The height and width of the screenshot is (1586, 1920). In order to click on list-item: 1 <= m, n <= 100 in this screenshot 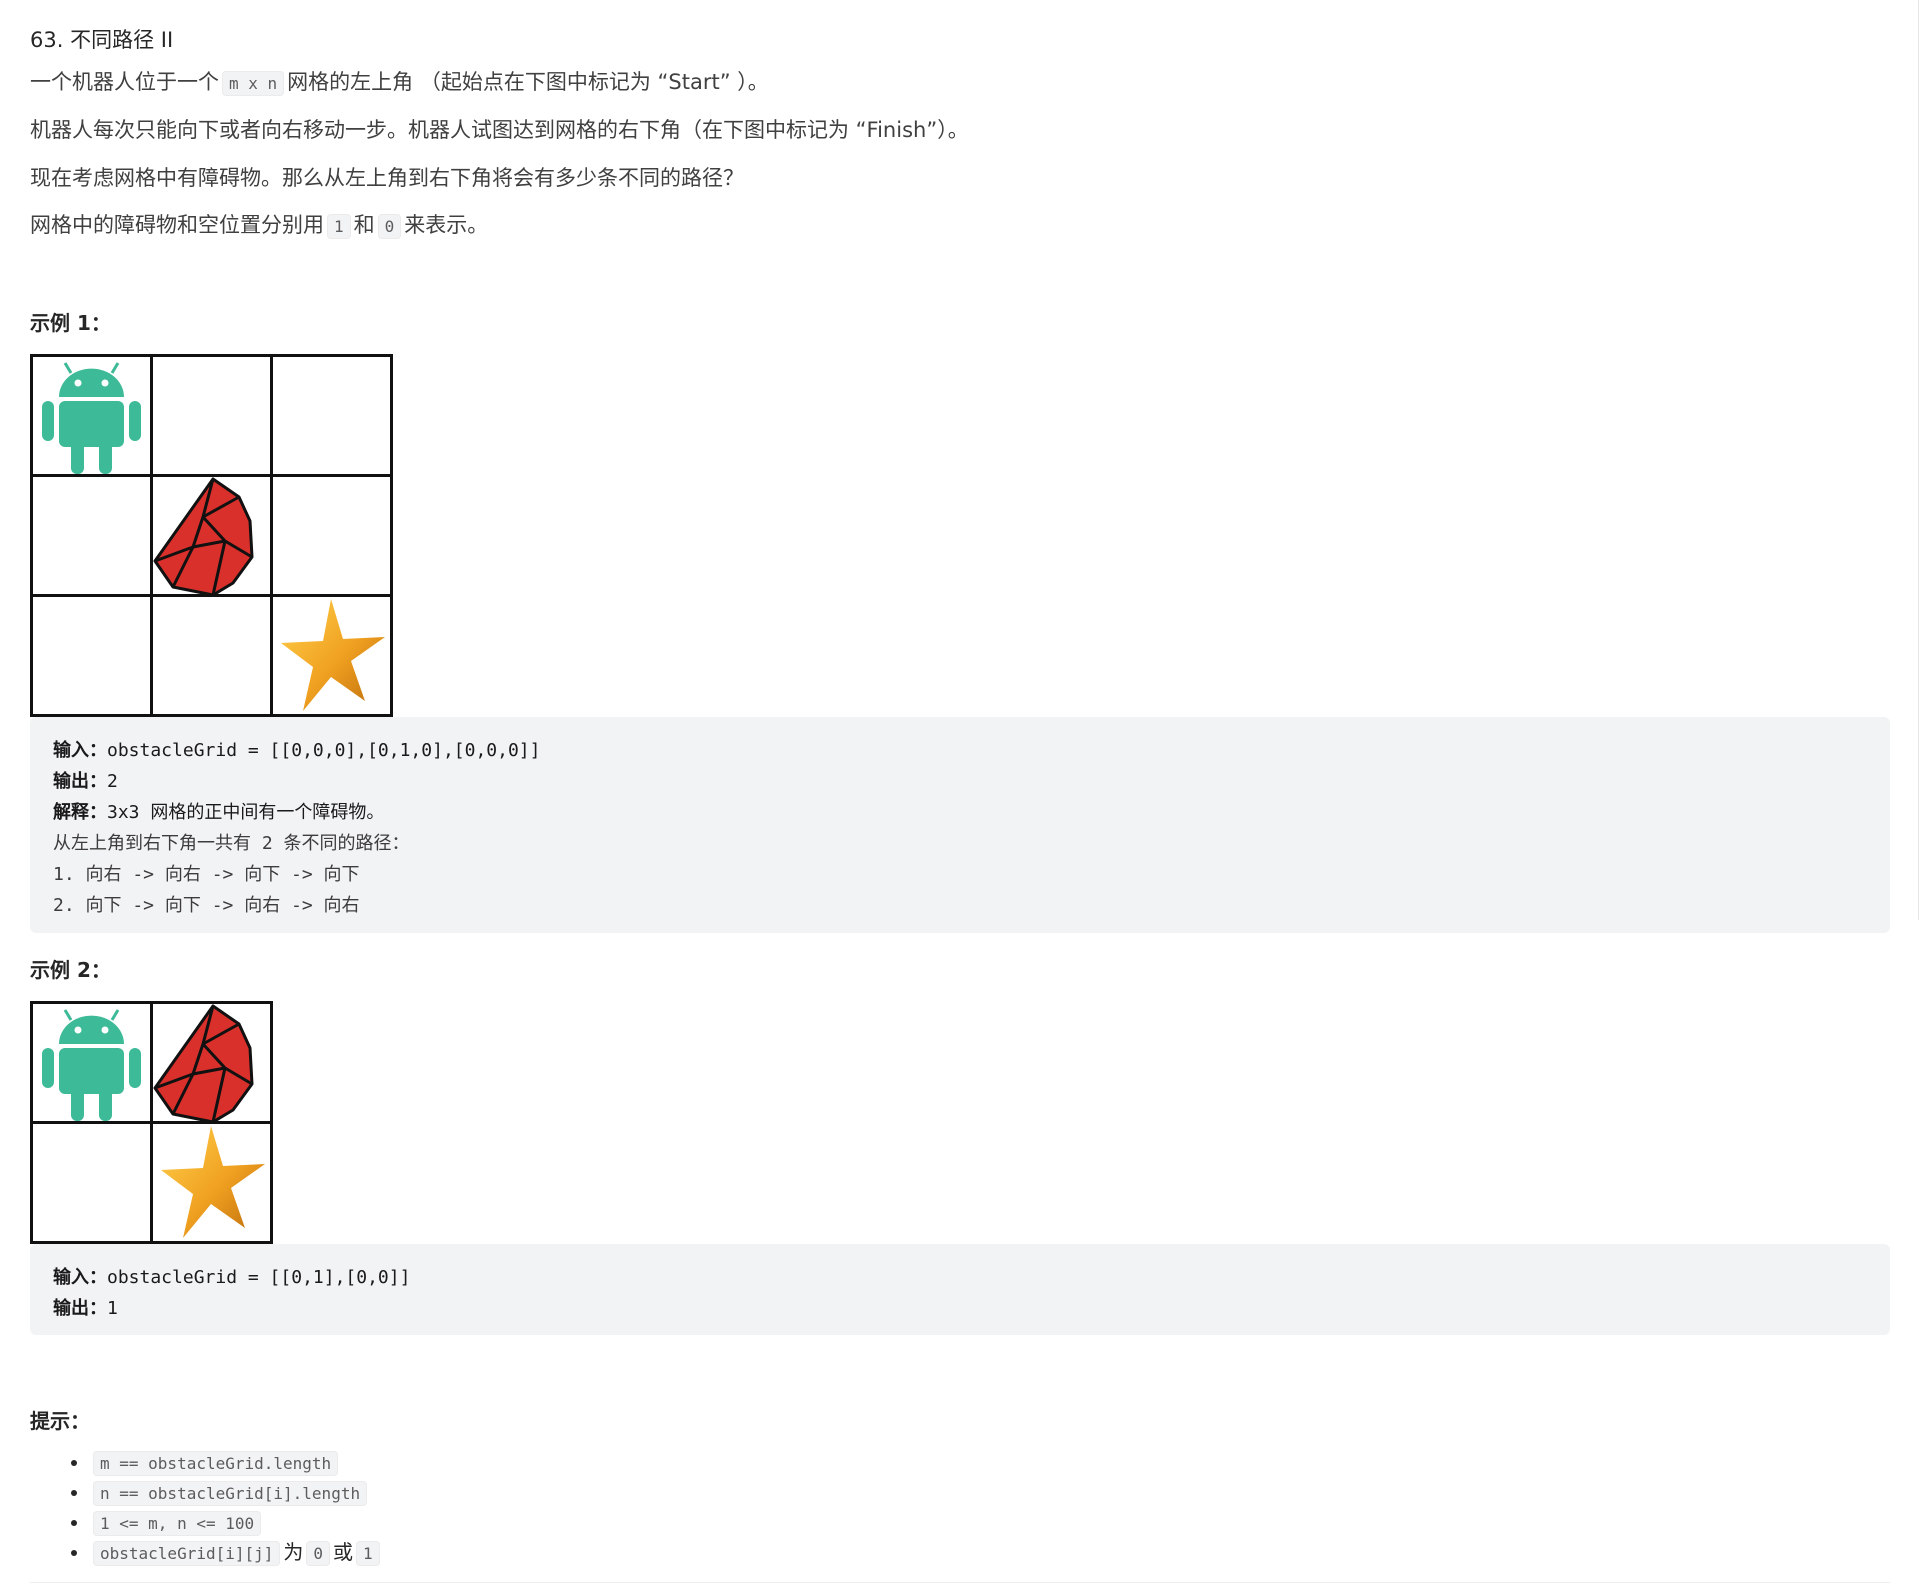, I will do `click(236, 1523)`.